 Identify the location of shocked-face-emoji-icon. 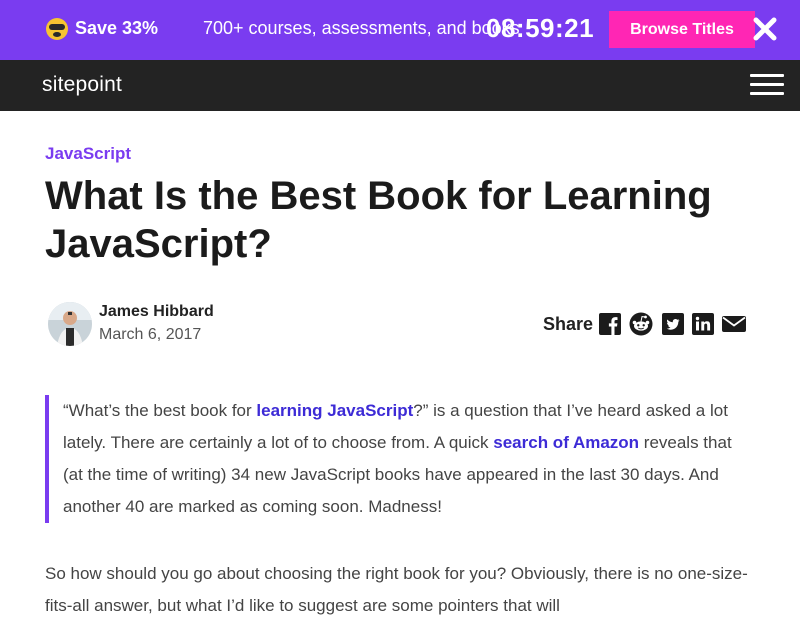
(57, 29).